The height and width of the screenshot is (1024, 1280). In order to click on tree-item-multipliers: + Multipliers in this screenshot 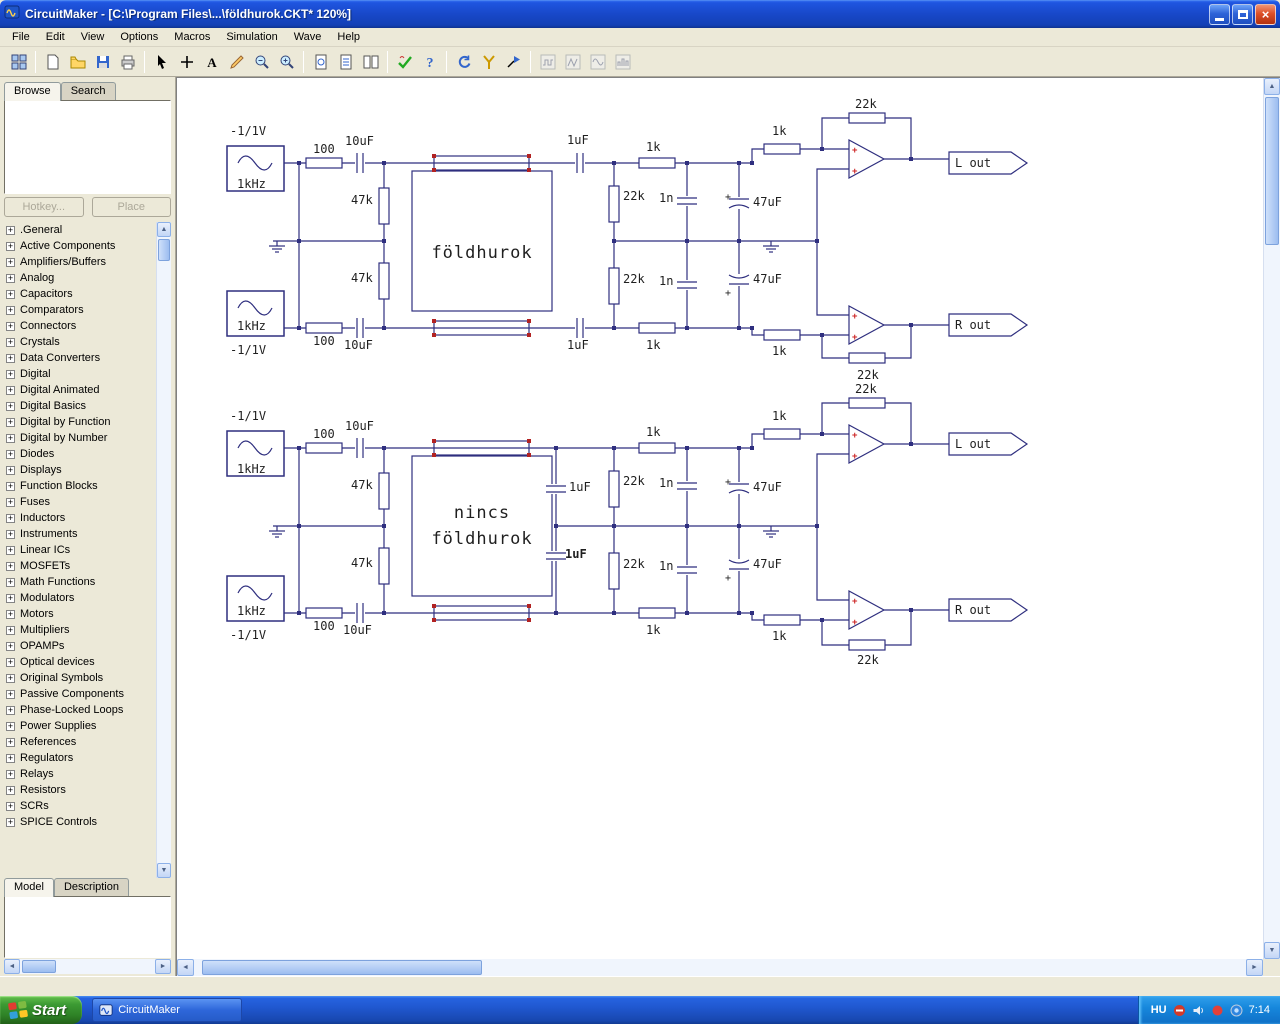, I will do `click(80, 630)`.